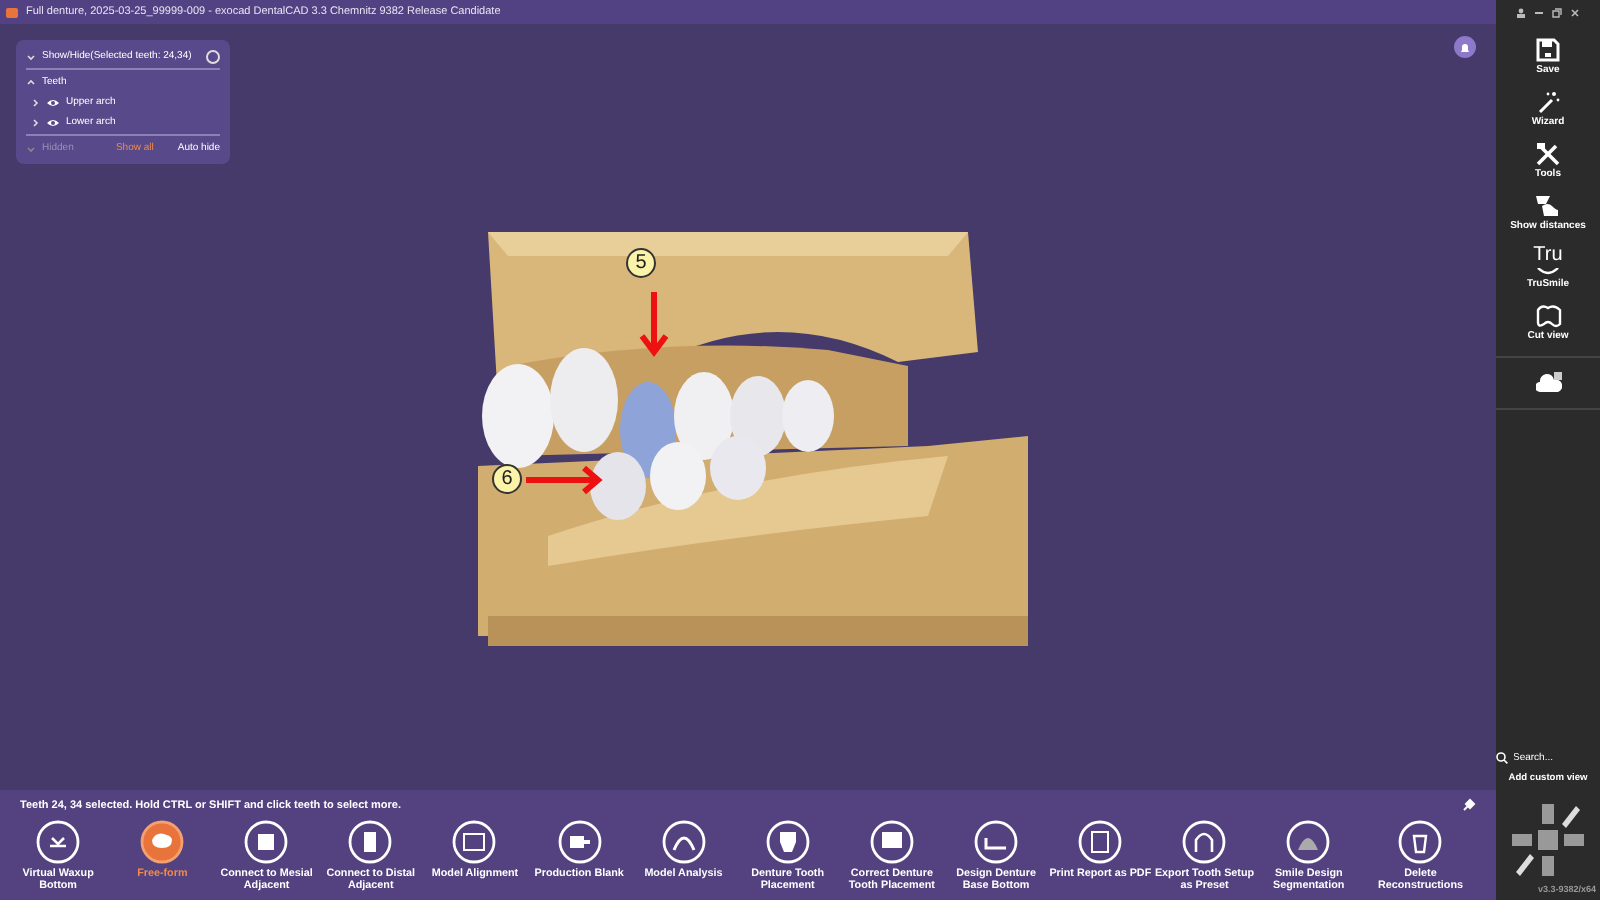 The width and height of the screenshot is (1600, 900). I want to click on smile-icon, so click(1548, 272).